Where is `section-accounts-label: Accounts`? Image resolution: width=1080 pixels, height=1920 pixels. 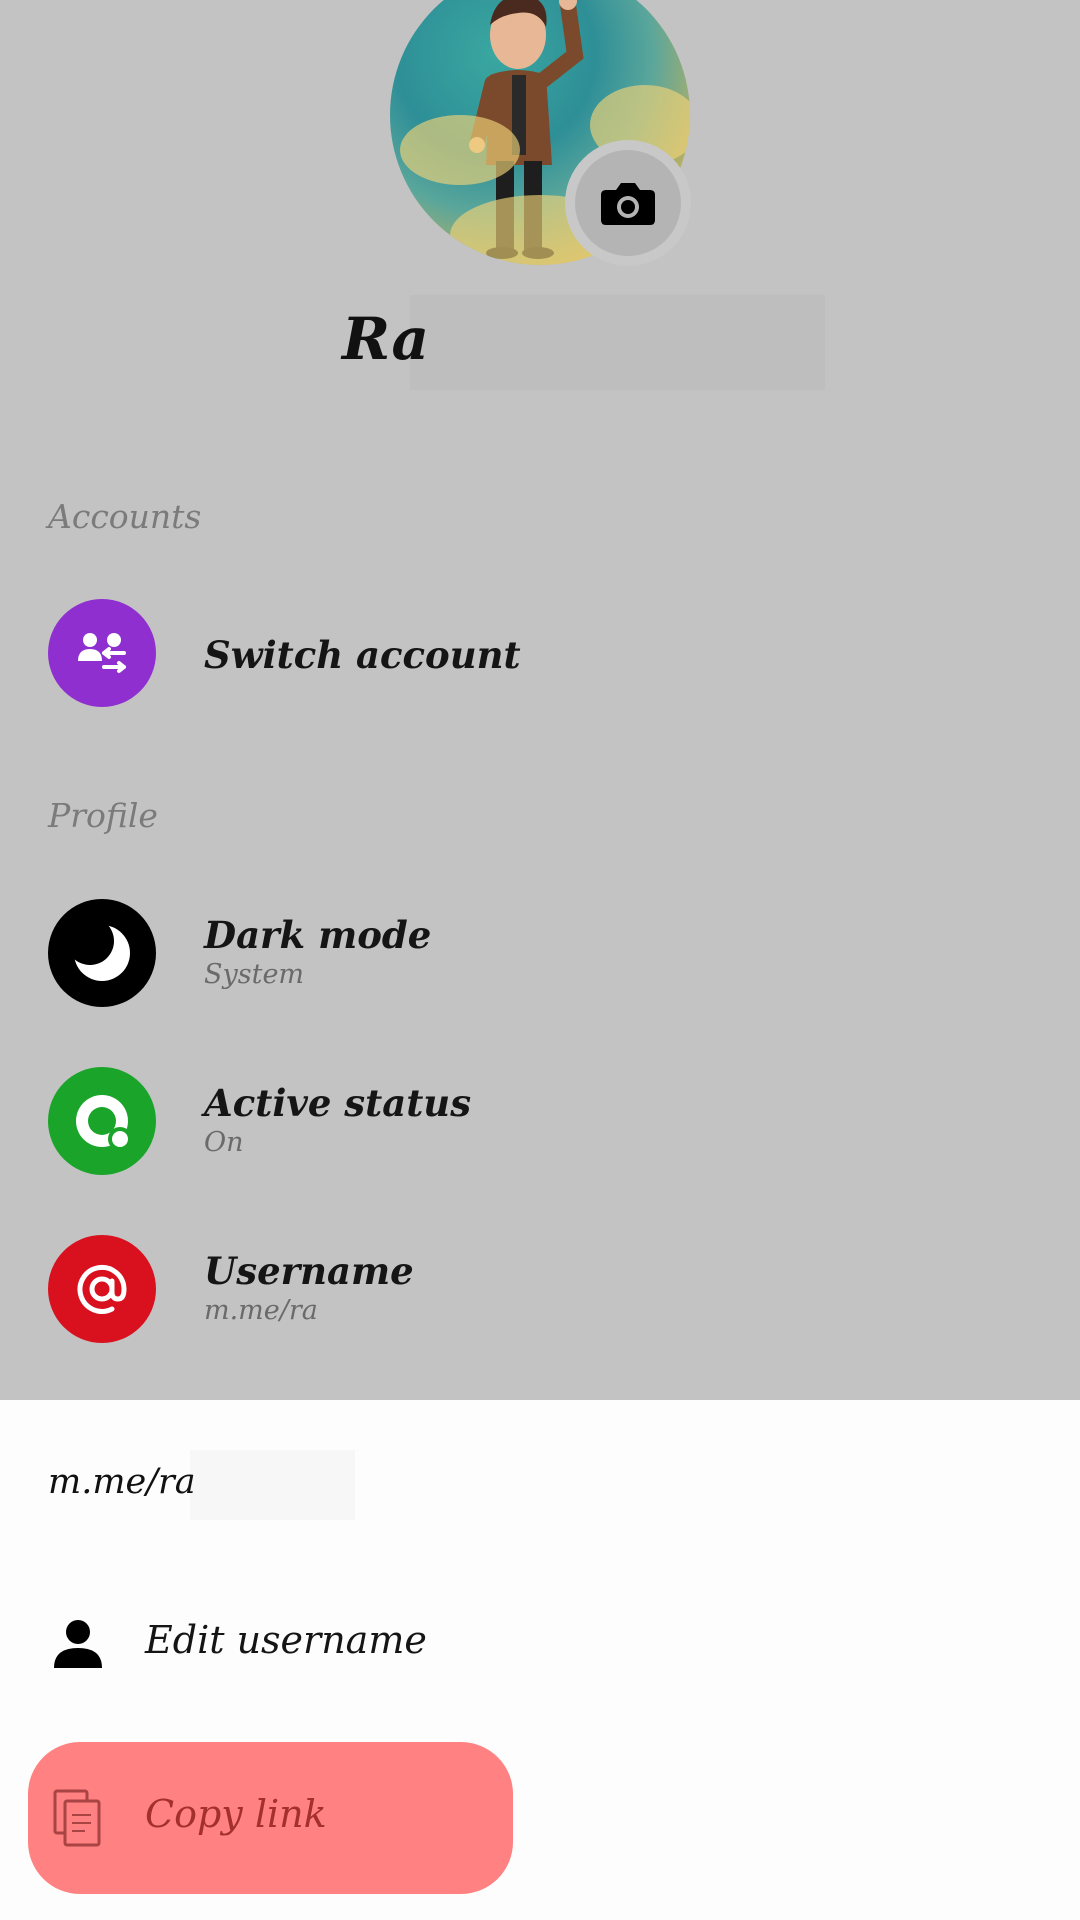 section-accounts-label: Accounts is located at coordinates (125, 516).